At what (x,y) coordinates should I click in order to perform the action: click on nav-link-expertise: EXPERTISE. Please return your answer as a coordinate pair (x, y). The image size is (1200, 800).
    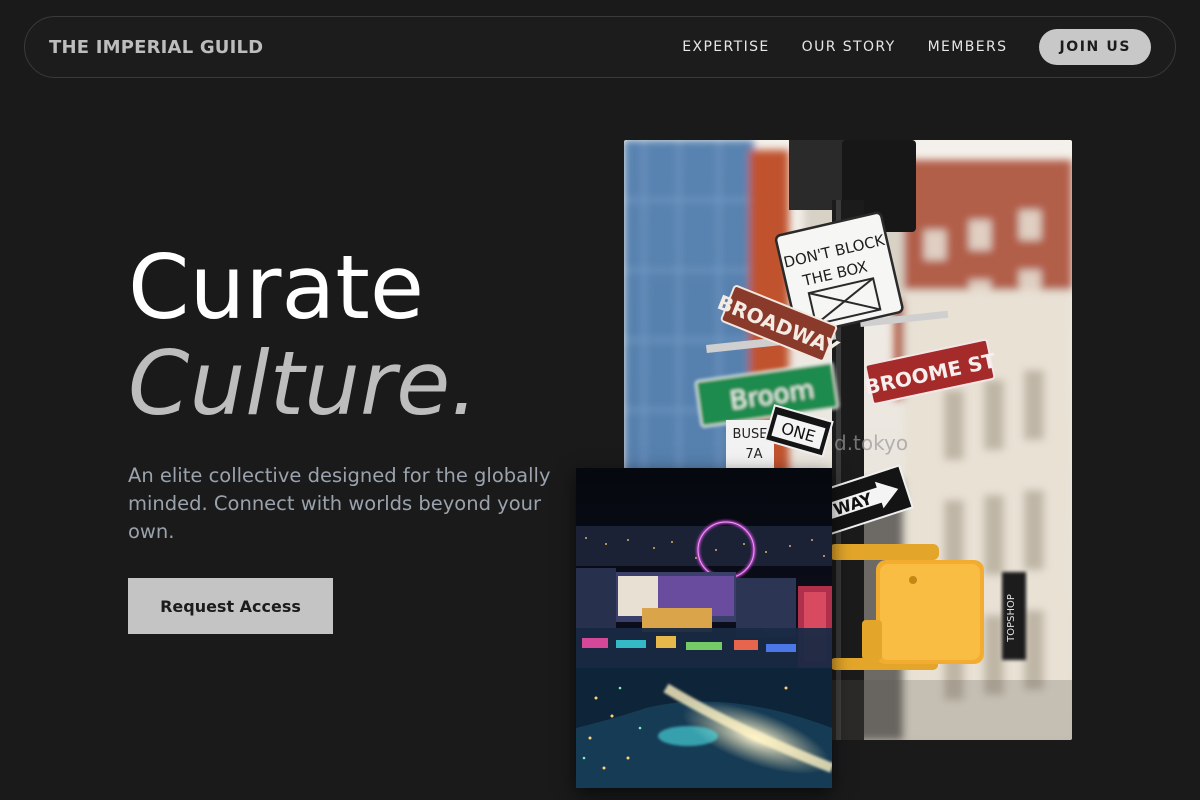
    Looking at the image, I should click on (725, 47).